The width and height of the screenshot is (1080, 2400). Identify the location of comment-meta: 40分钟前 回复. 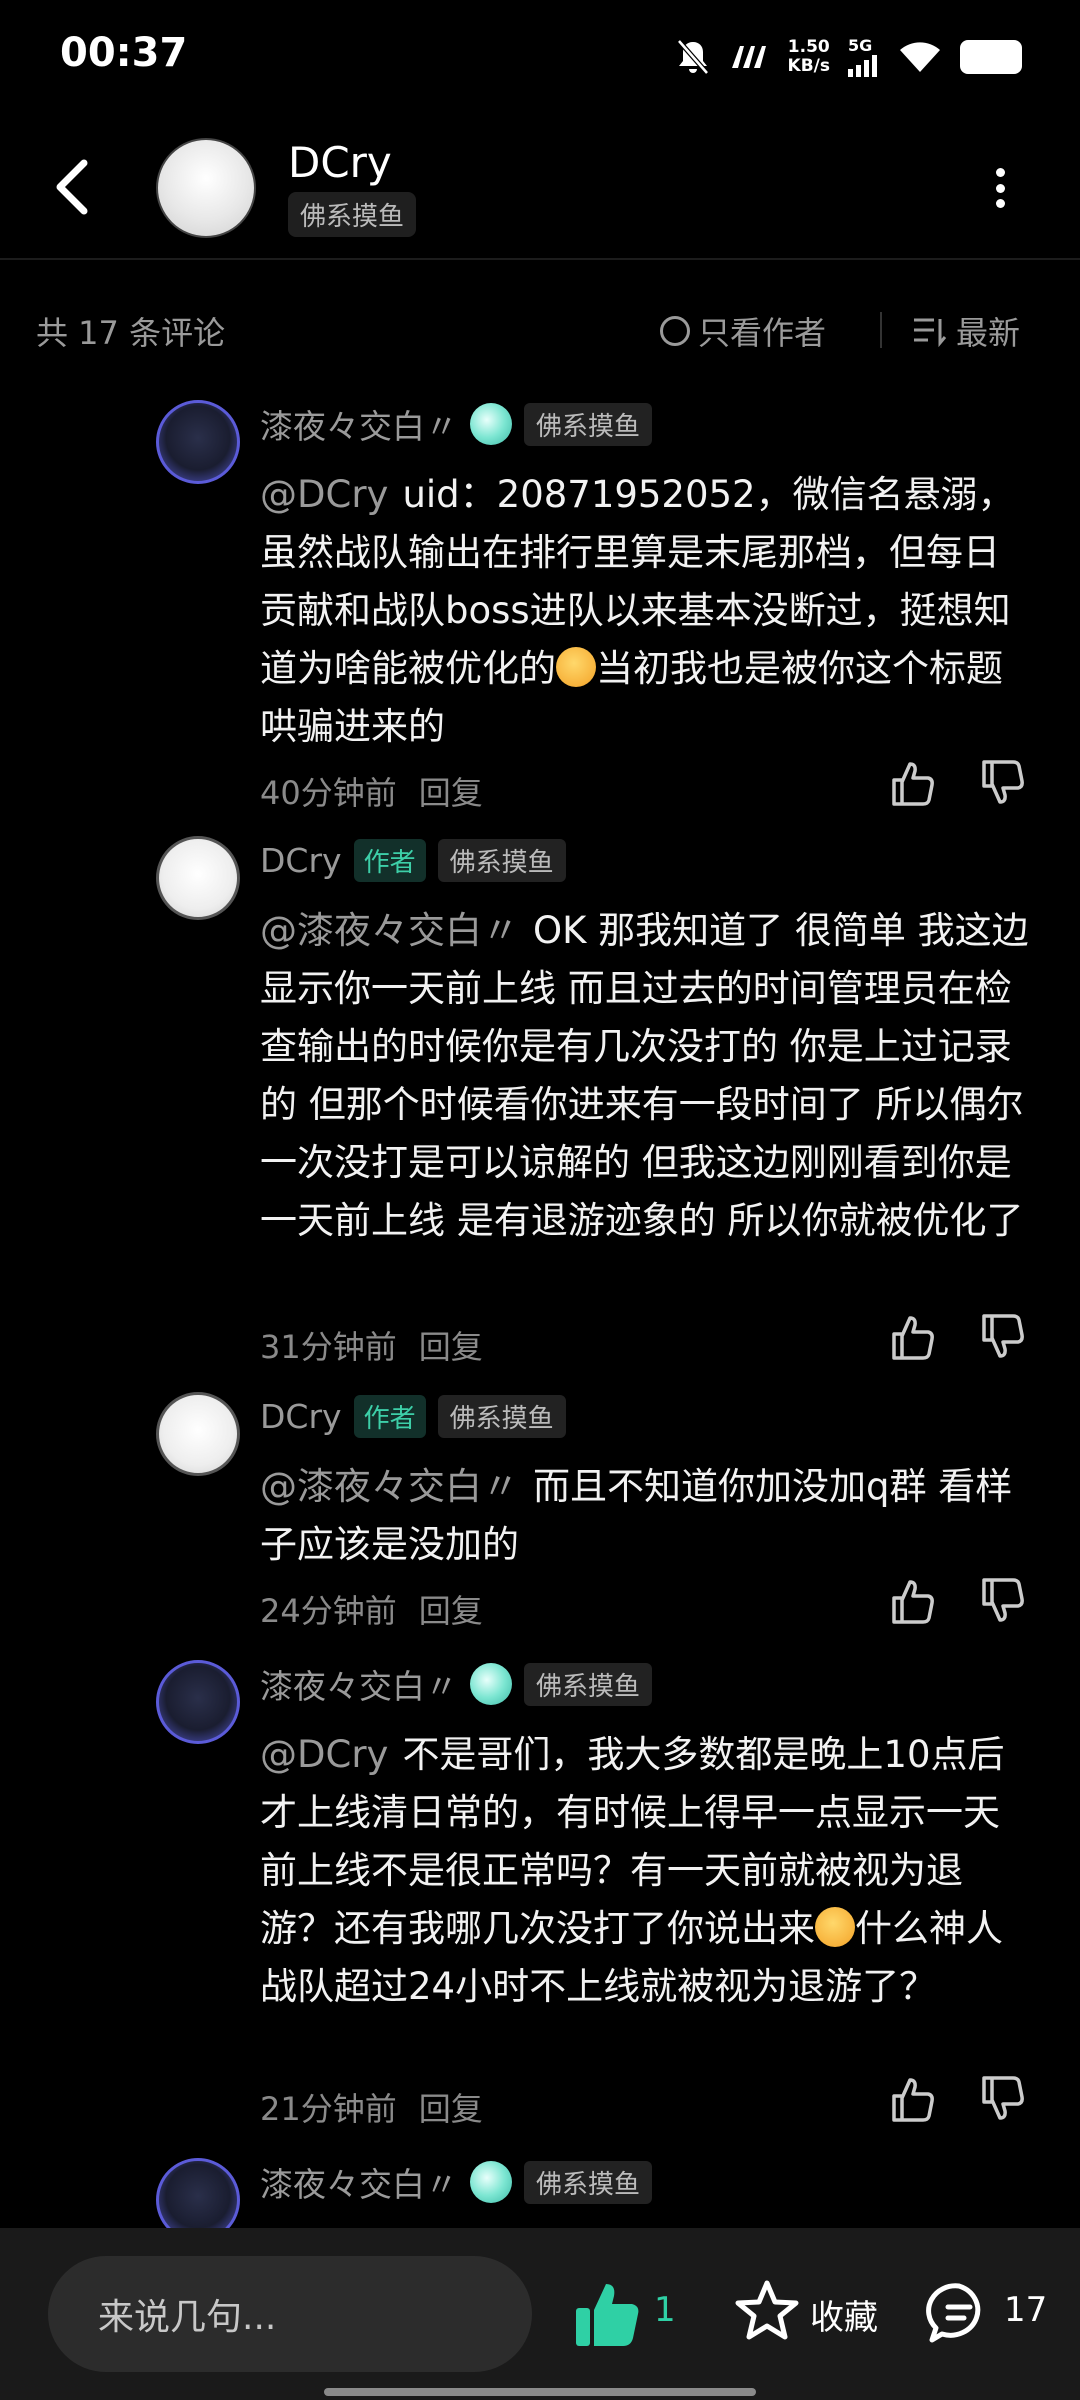
(371, 791).